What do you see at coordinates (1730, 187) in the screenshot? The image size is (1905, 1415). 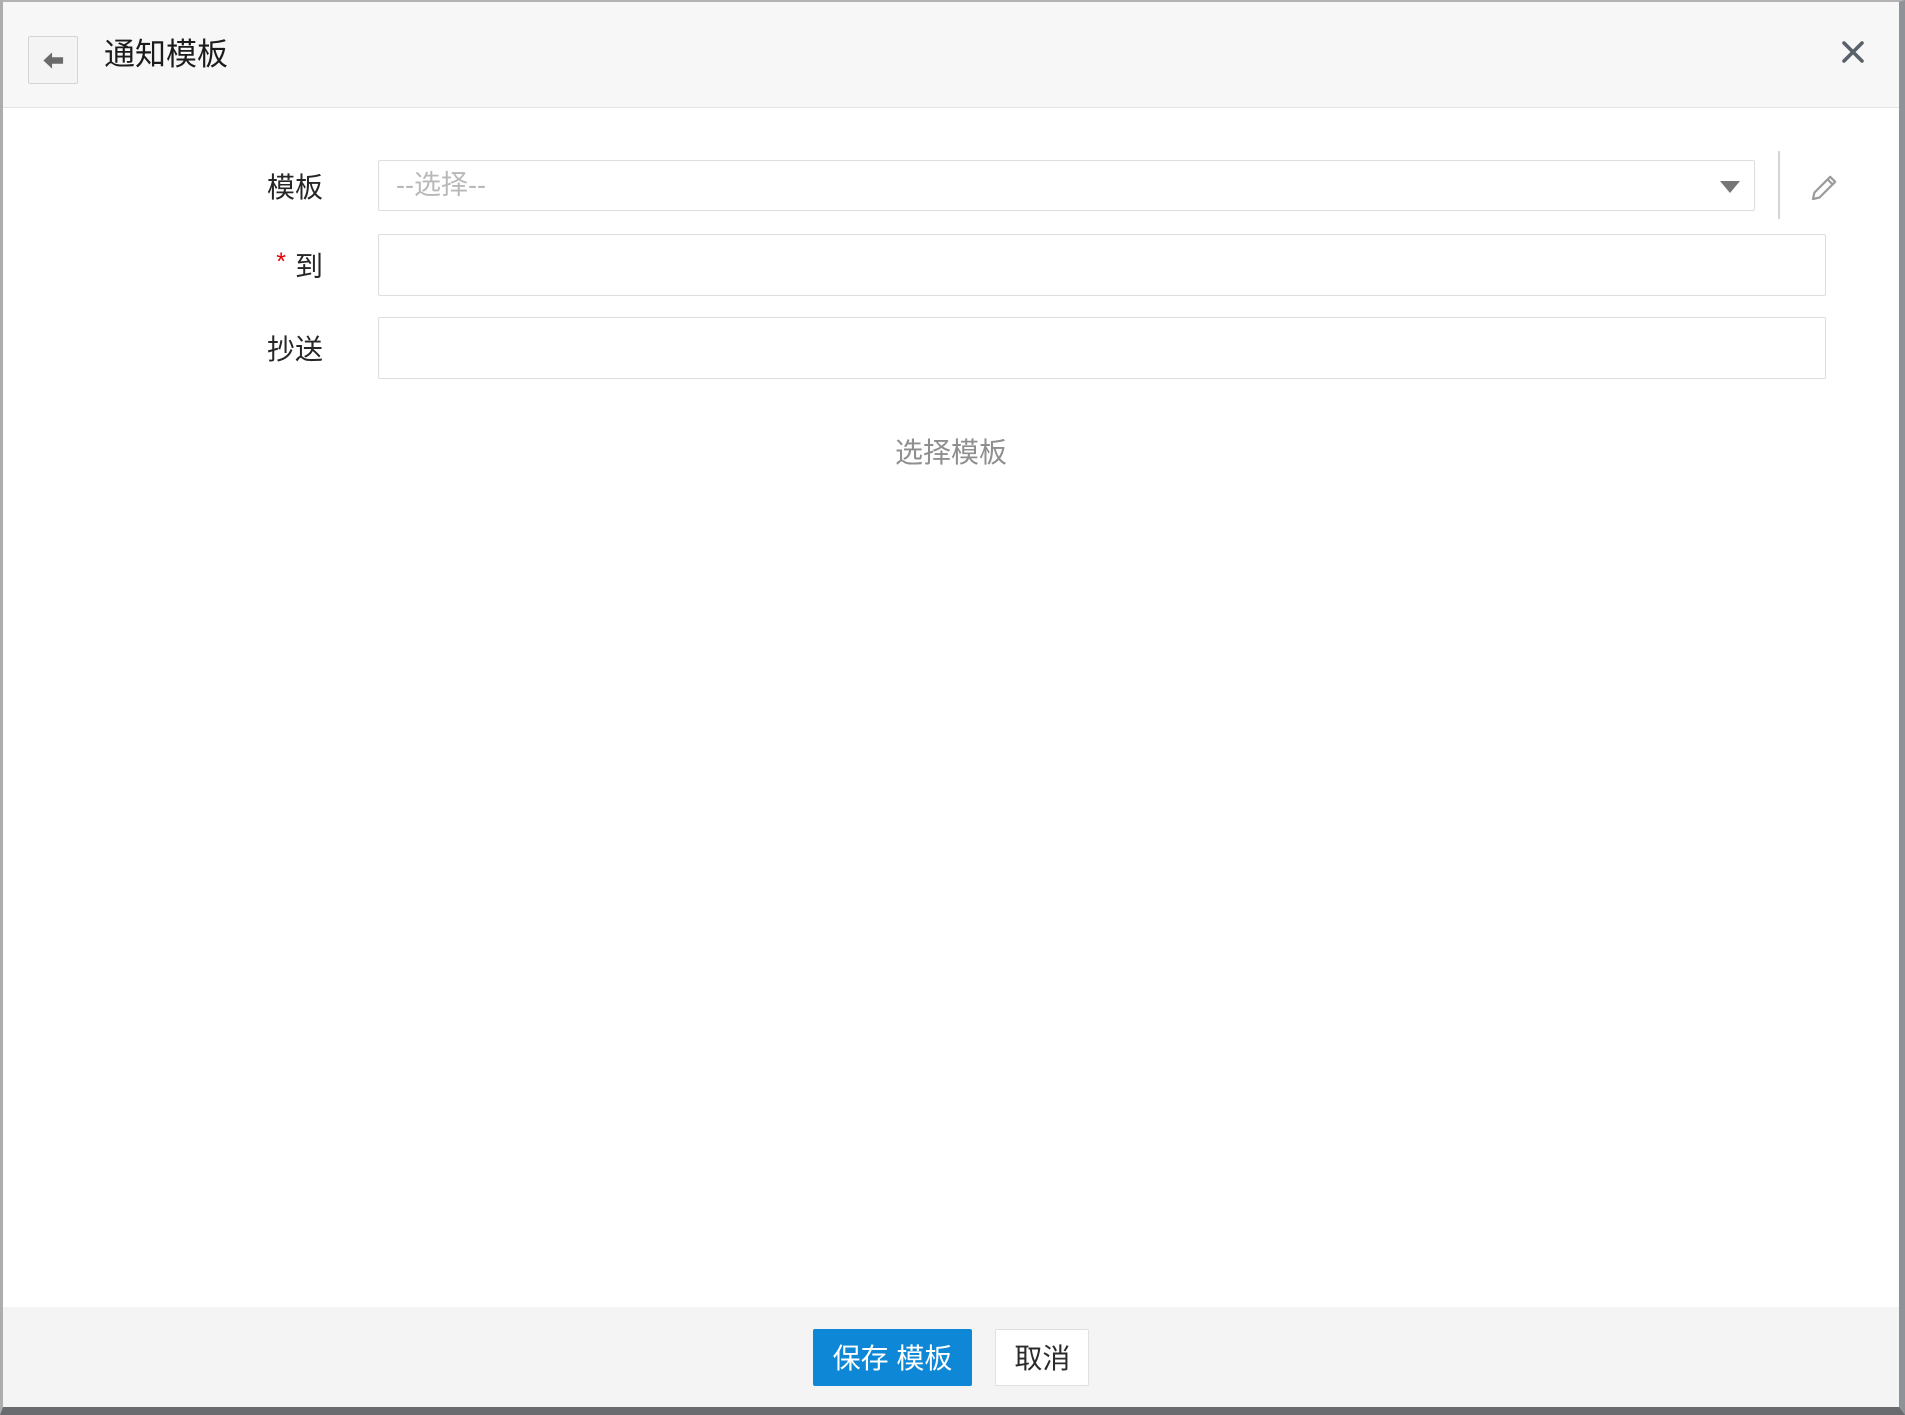 I see `chevron-down-icon` at bounding box center [1730, 187].